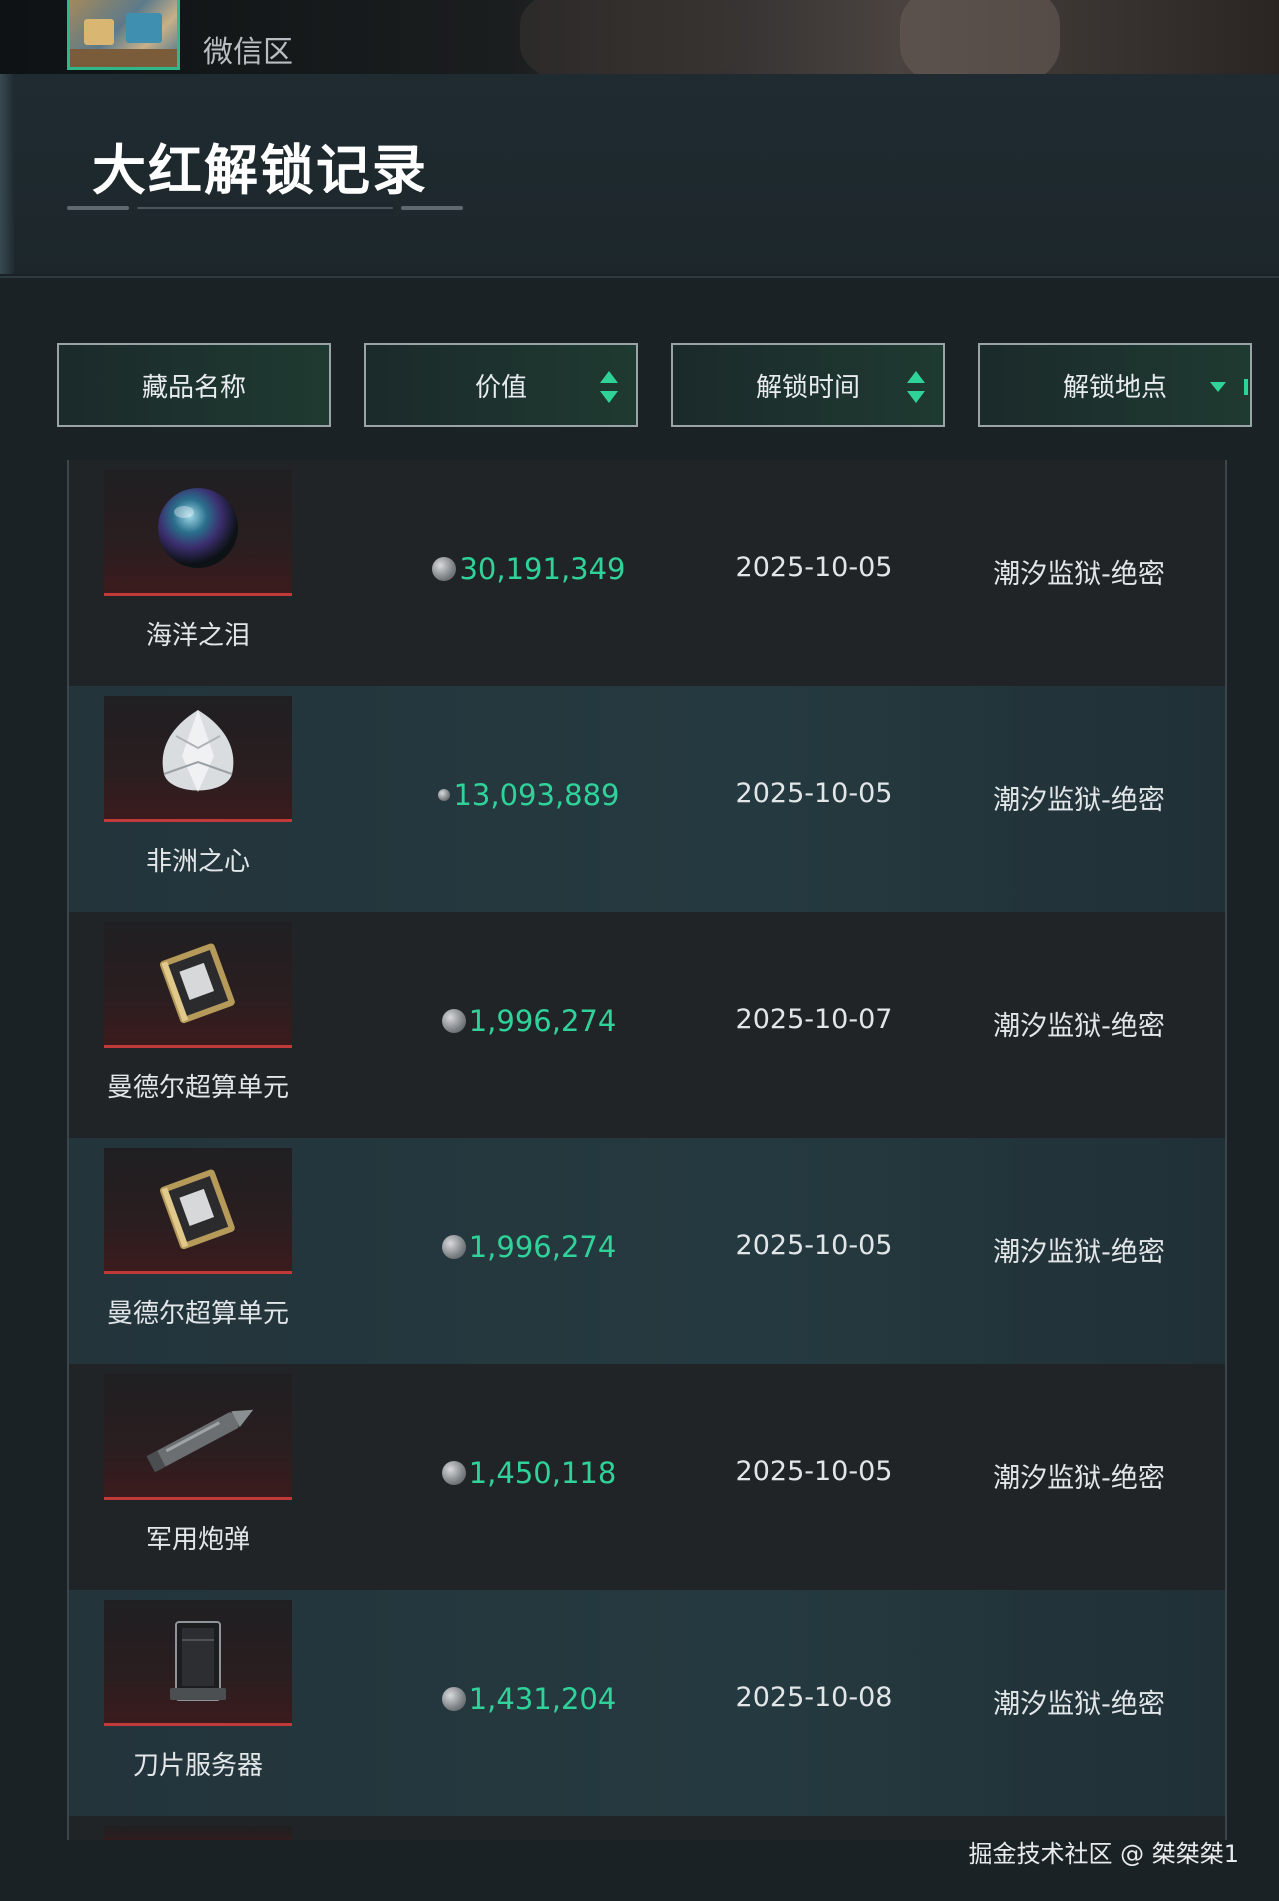 This screenshot has width=1279, height=1901. What do you see at coordinates (198, 1437) in the screenshot?
I see `artillery-shell-icon` at bounding box center [198, 1437].